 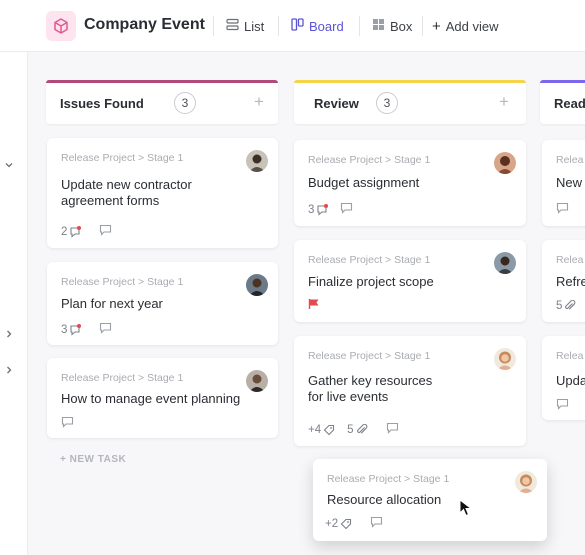 What do you see at coordinates (346, 523) in the screenshot?
I see `tag-icon` at bounding box center [346, 523].